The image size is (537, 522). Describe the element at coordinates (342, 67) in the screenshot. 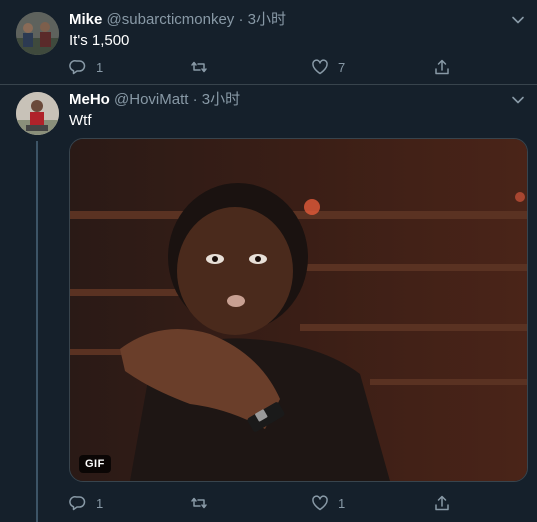

I see `like-count: 7` at that location.